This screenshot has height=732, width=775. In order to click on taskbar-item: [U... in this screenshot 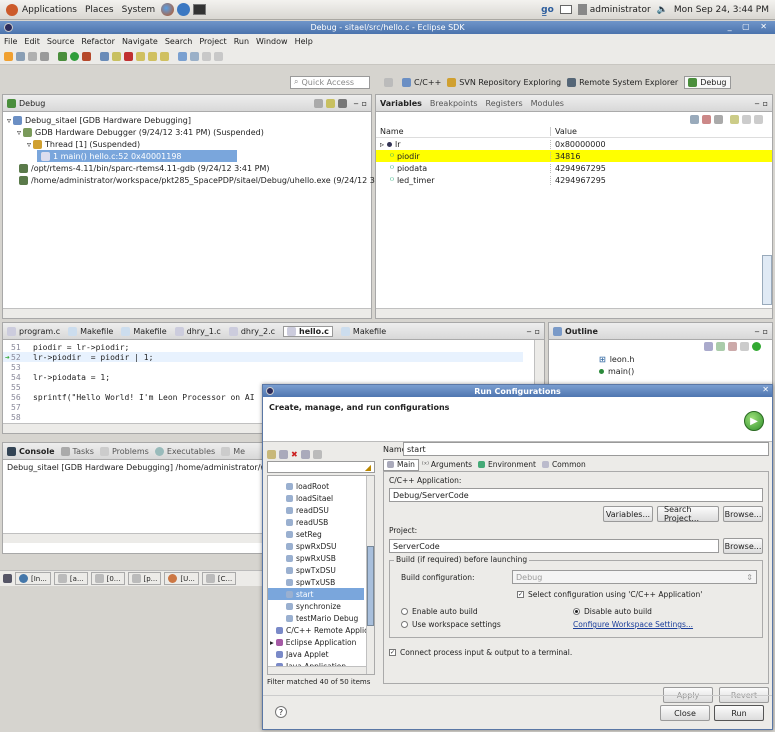, I will do `click(181, 578)`.